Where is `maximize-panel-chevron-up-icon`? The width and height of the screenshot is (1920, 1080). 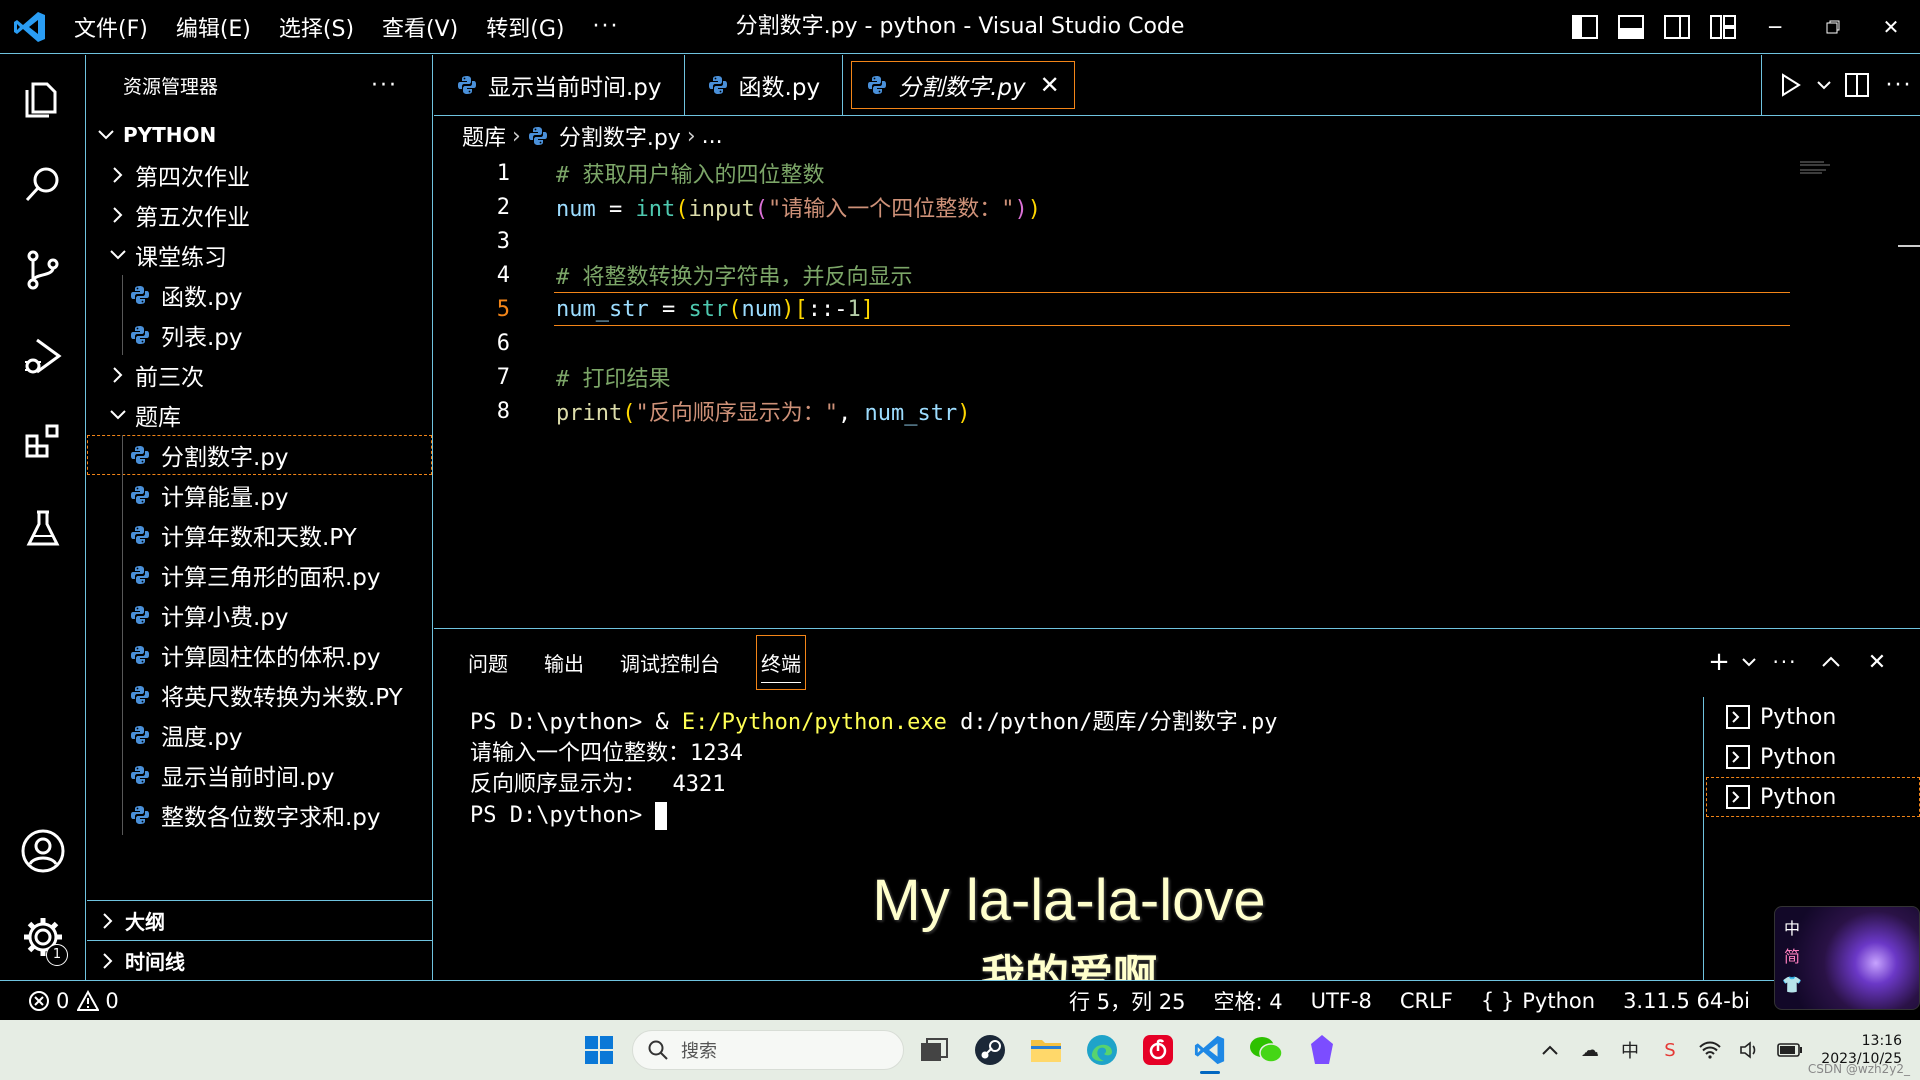
maximize-panel-chevron-up-icon is located at coordinates (1831, 662).